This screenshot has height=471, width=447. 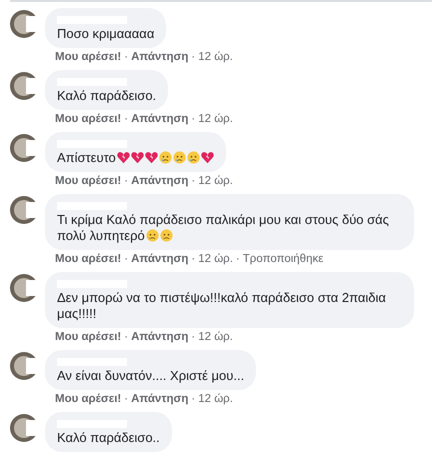 I want to click on comment-text: Απίστευτο, so click(x=135, y=158).